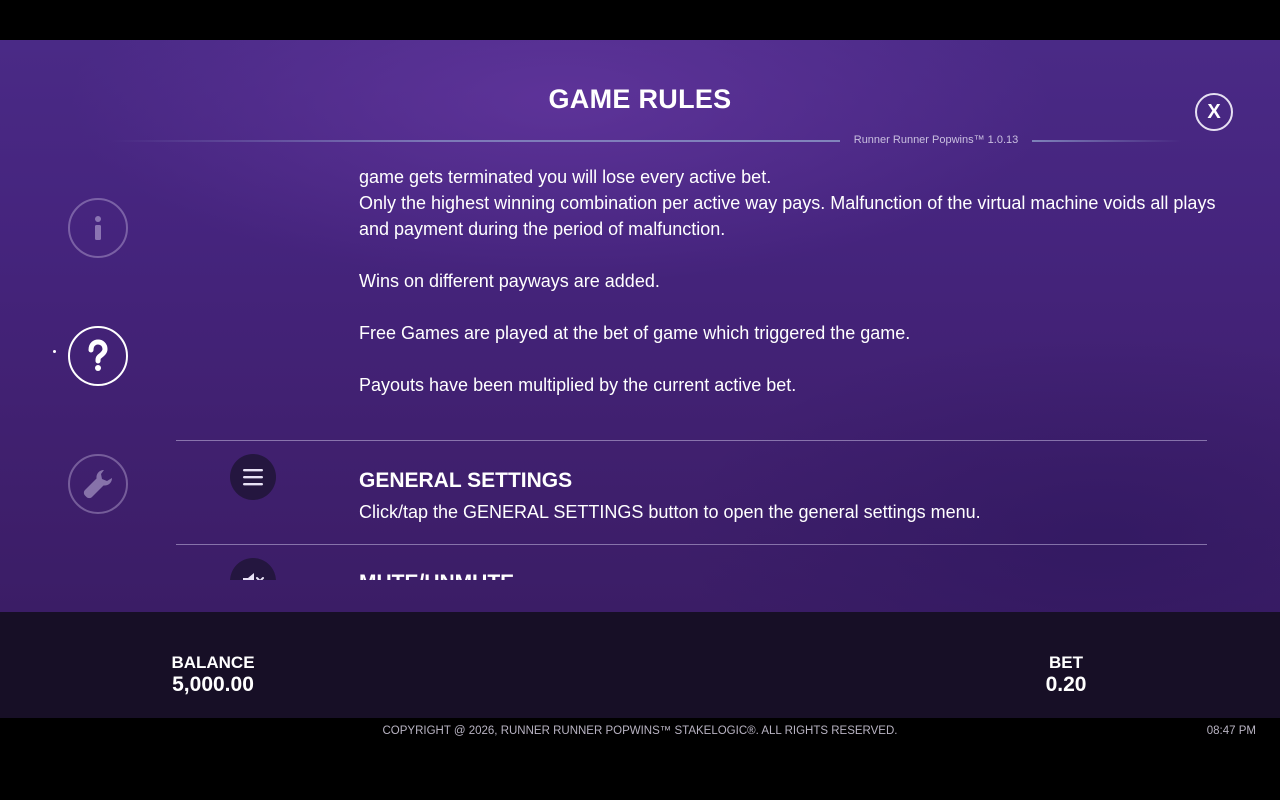 The height and width of the screenshot is (800, 1280). Describe the element at coordinates (1231, 731) in the screenshot. I see `clock: 08:47 PM` at that location.